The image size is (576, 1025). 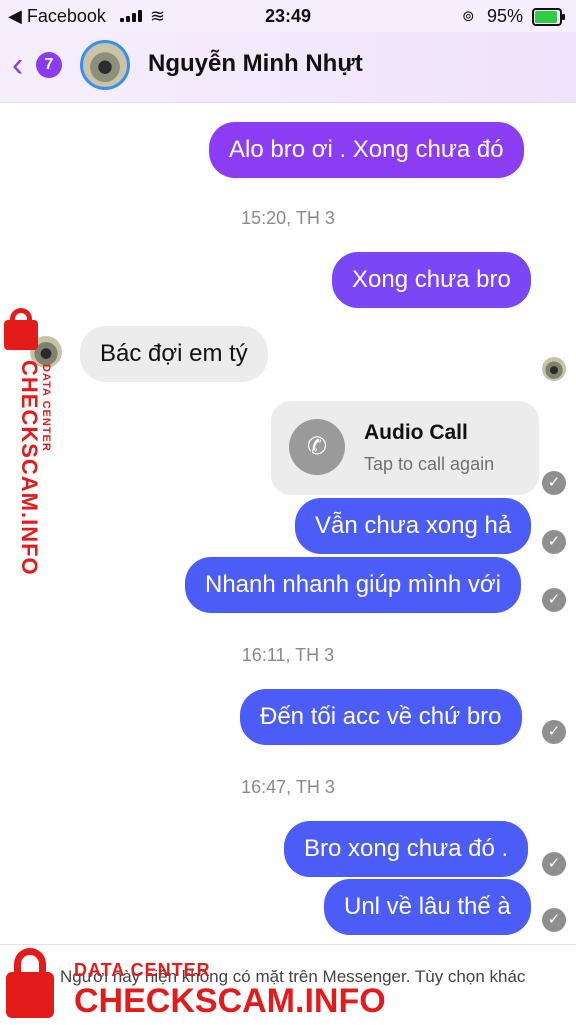 I want to click on status-bar: ◀ Facebook ≋ 23:49 ⊚ 95%, so click(x=288, y=16).